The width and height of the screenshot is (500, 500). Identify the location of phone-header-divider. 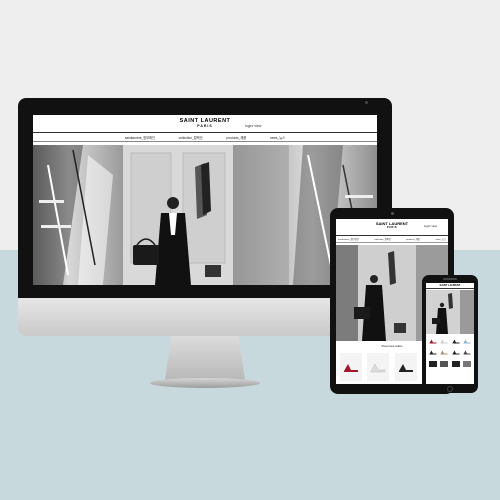
(450, 288).